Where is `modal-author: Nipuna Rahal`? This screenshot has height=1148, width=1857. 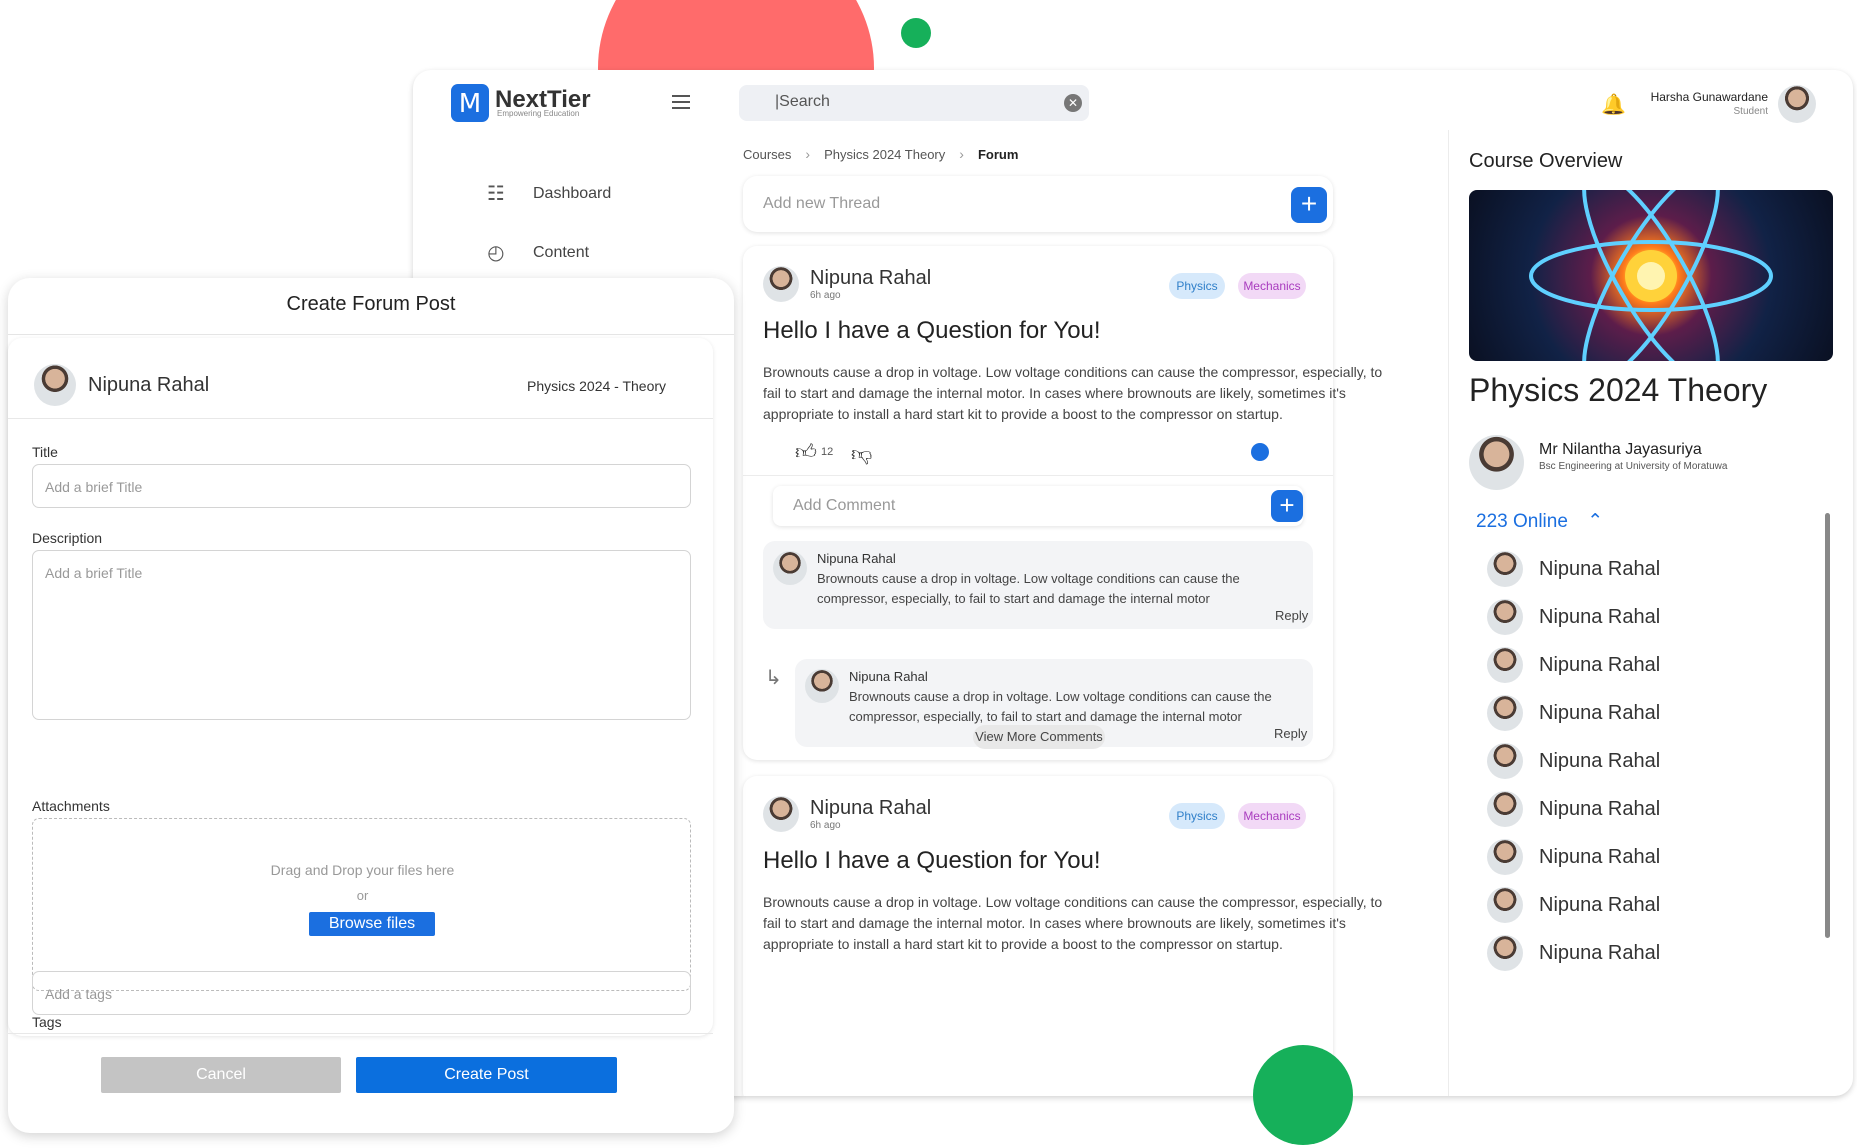 modal-author: Nipuna Rahal is located at coordinates (149, 385).